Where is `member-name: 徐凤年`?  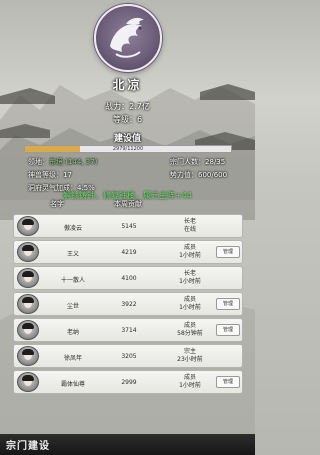 member-name: 徐凤年 is located at coordinates (72, 358).